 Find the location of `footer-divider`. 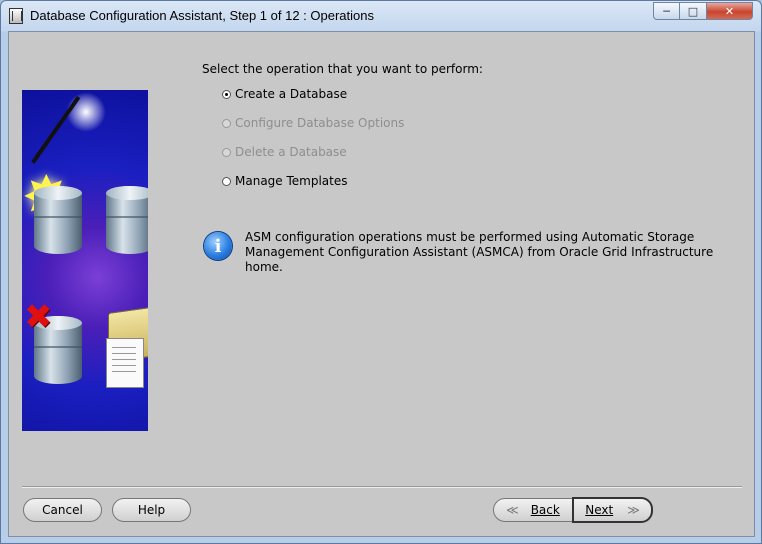

footer-divider is located at coordinates (382, 487).